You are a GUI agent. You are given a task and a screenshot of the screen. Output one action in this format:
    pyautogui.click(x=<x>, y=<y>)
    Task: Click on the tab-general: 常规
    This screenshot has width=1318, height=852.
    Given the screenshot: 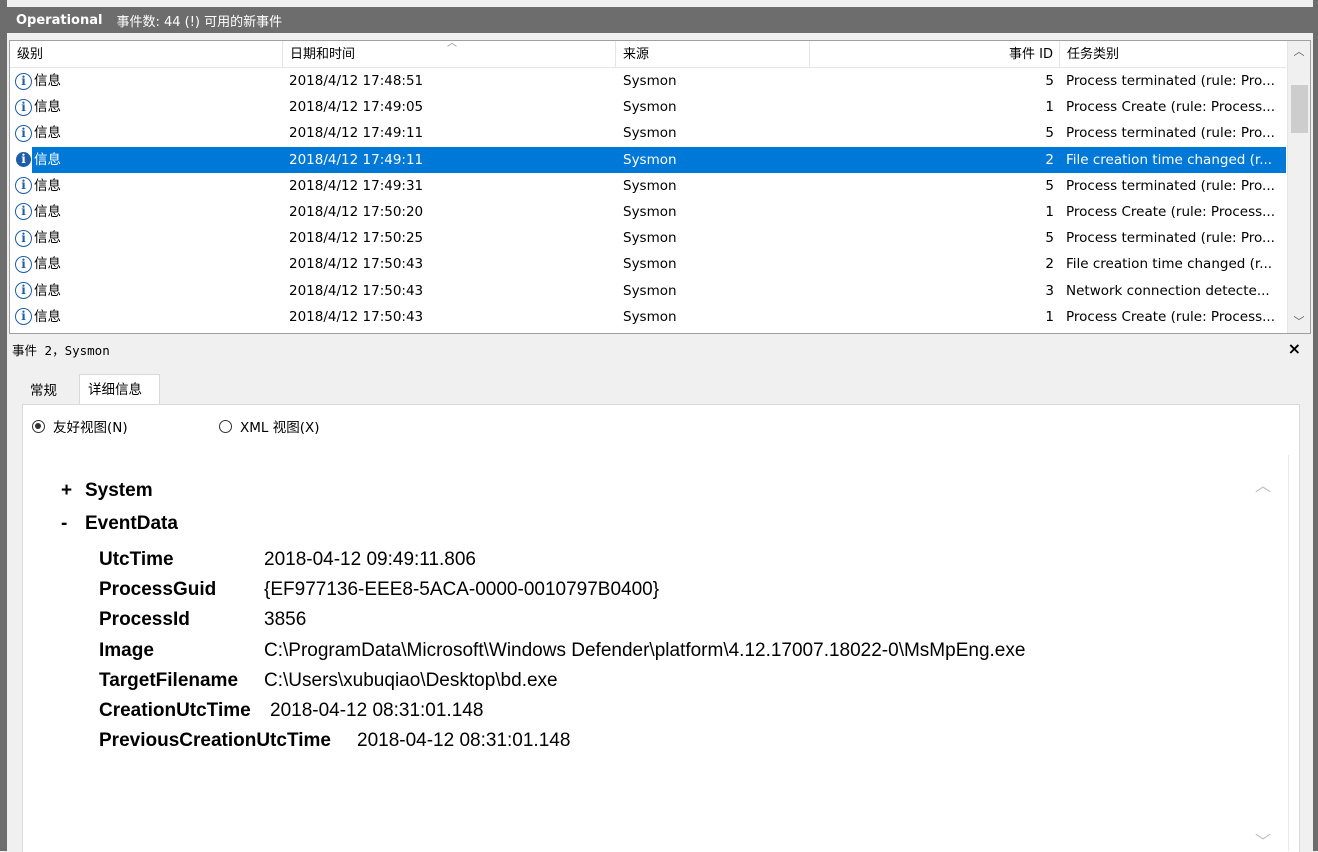 What is the action you would take?
    pyautogui.click(x=43, y=390)
    